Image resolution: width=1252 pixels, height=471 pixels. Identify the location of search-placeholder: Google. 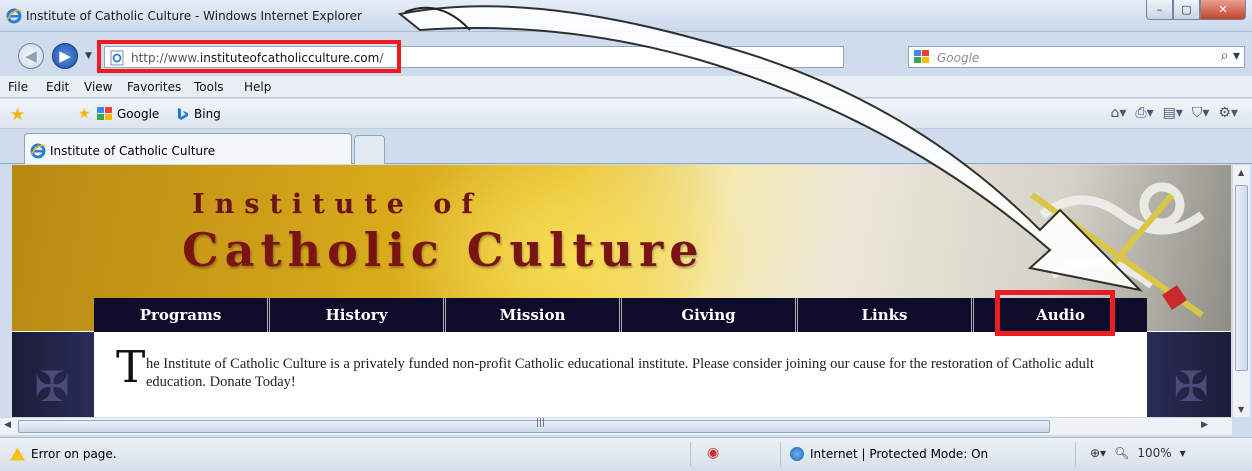
(958, 58).